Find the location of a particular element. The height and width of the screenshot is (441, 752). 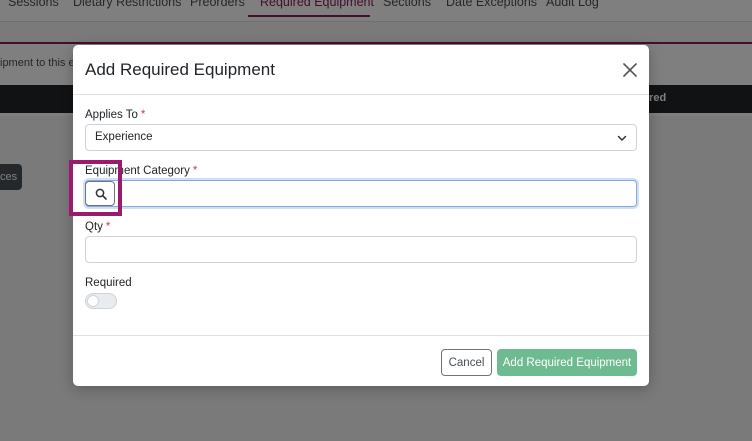

applies-to-label-text: Applies To is located at coordinates (111, 115).